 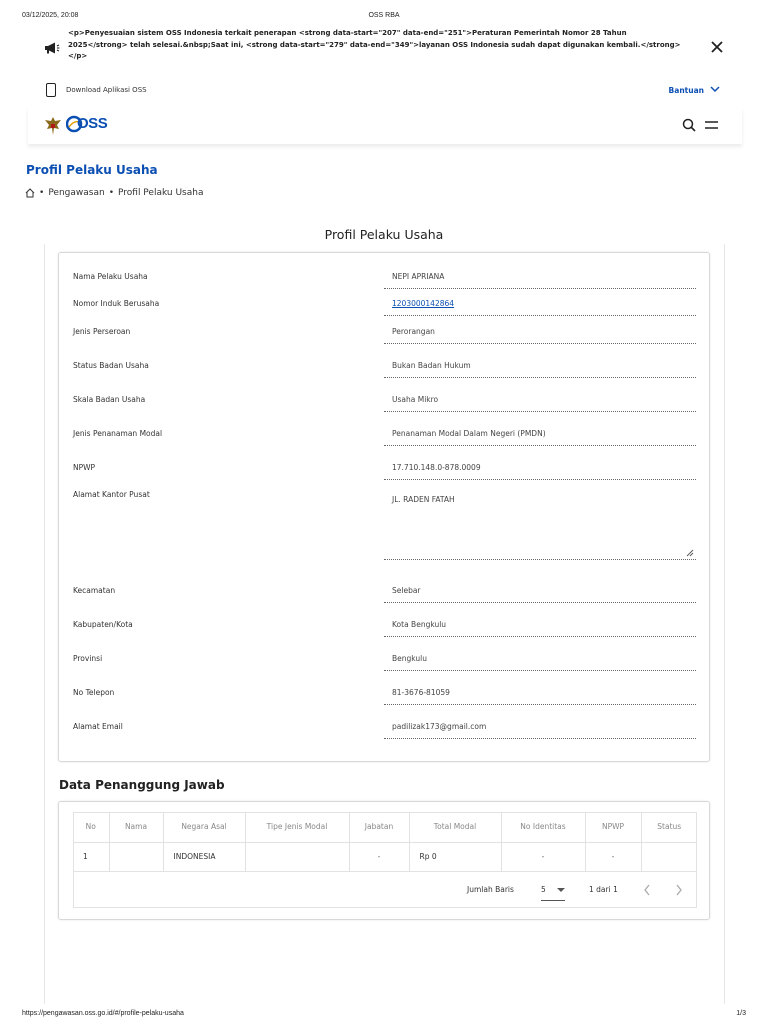 What do you see at coordinates (109, 399) in the screenshot?
I see `field-label: Skala Badan Usaha` at bounding box center [109, 399].